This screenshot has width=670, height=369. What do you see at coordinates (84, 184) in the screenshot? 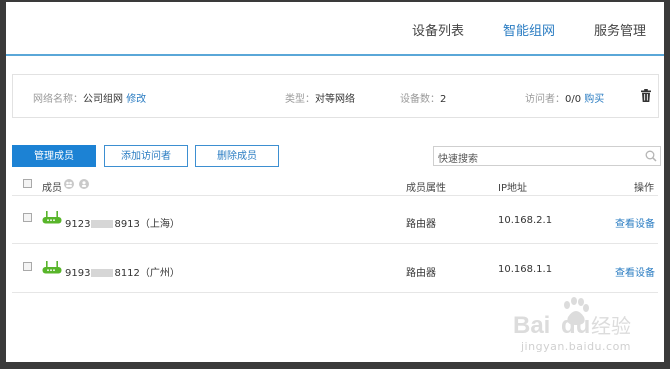
I see `member-user-icon` at bounding box center [84, 184].